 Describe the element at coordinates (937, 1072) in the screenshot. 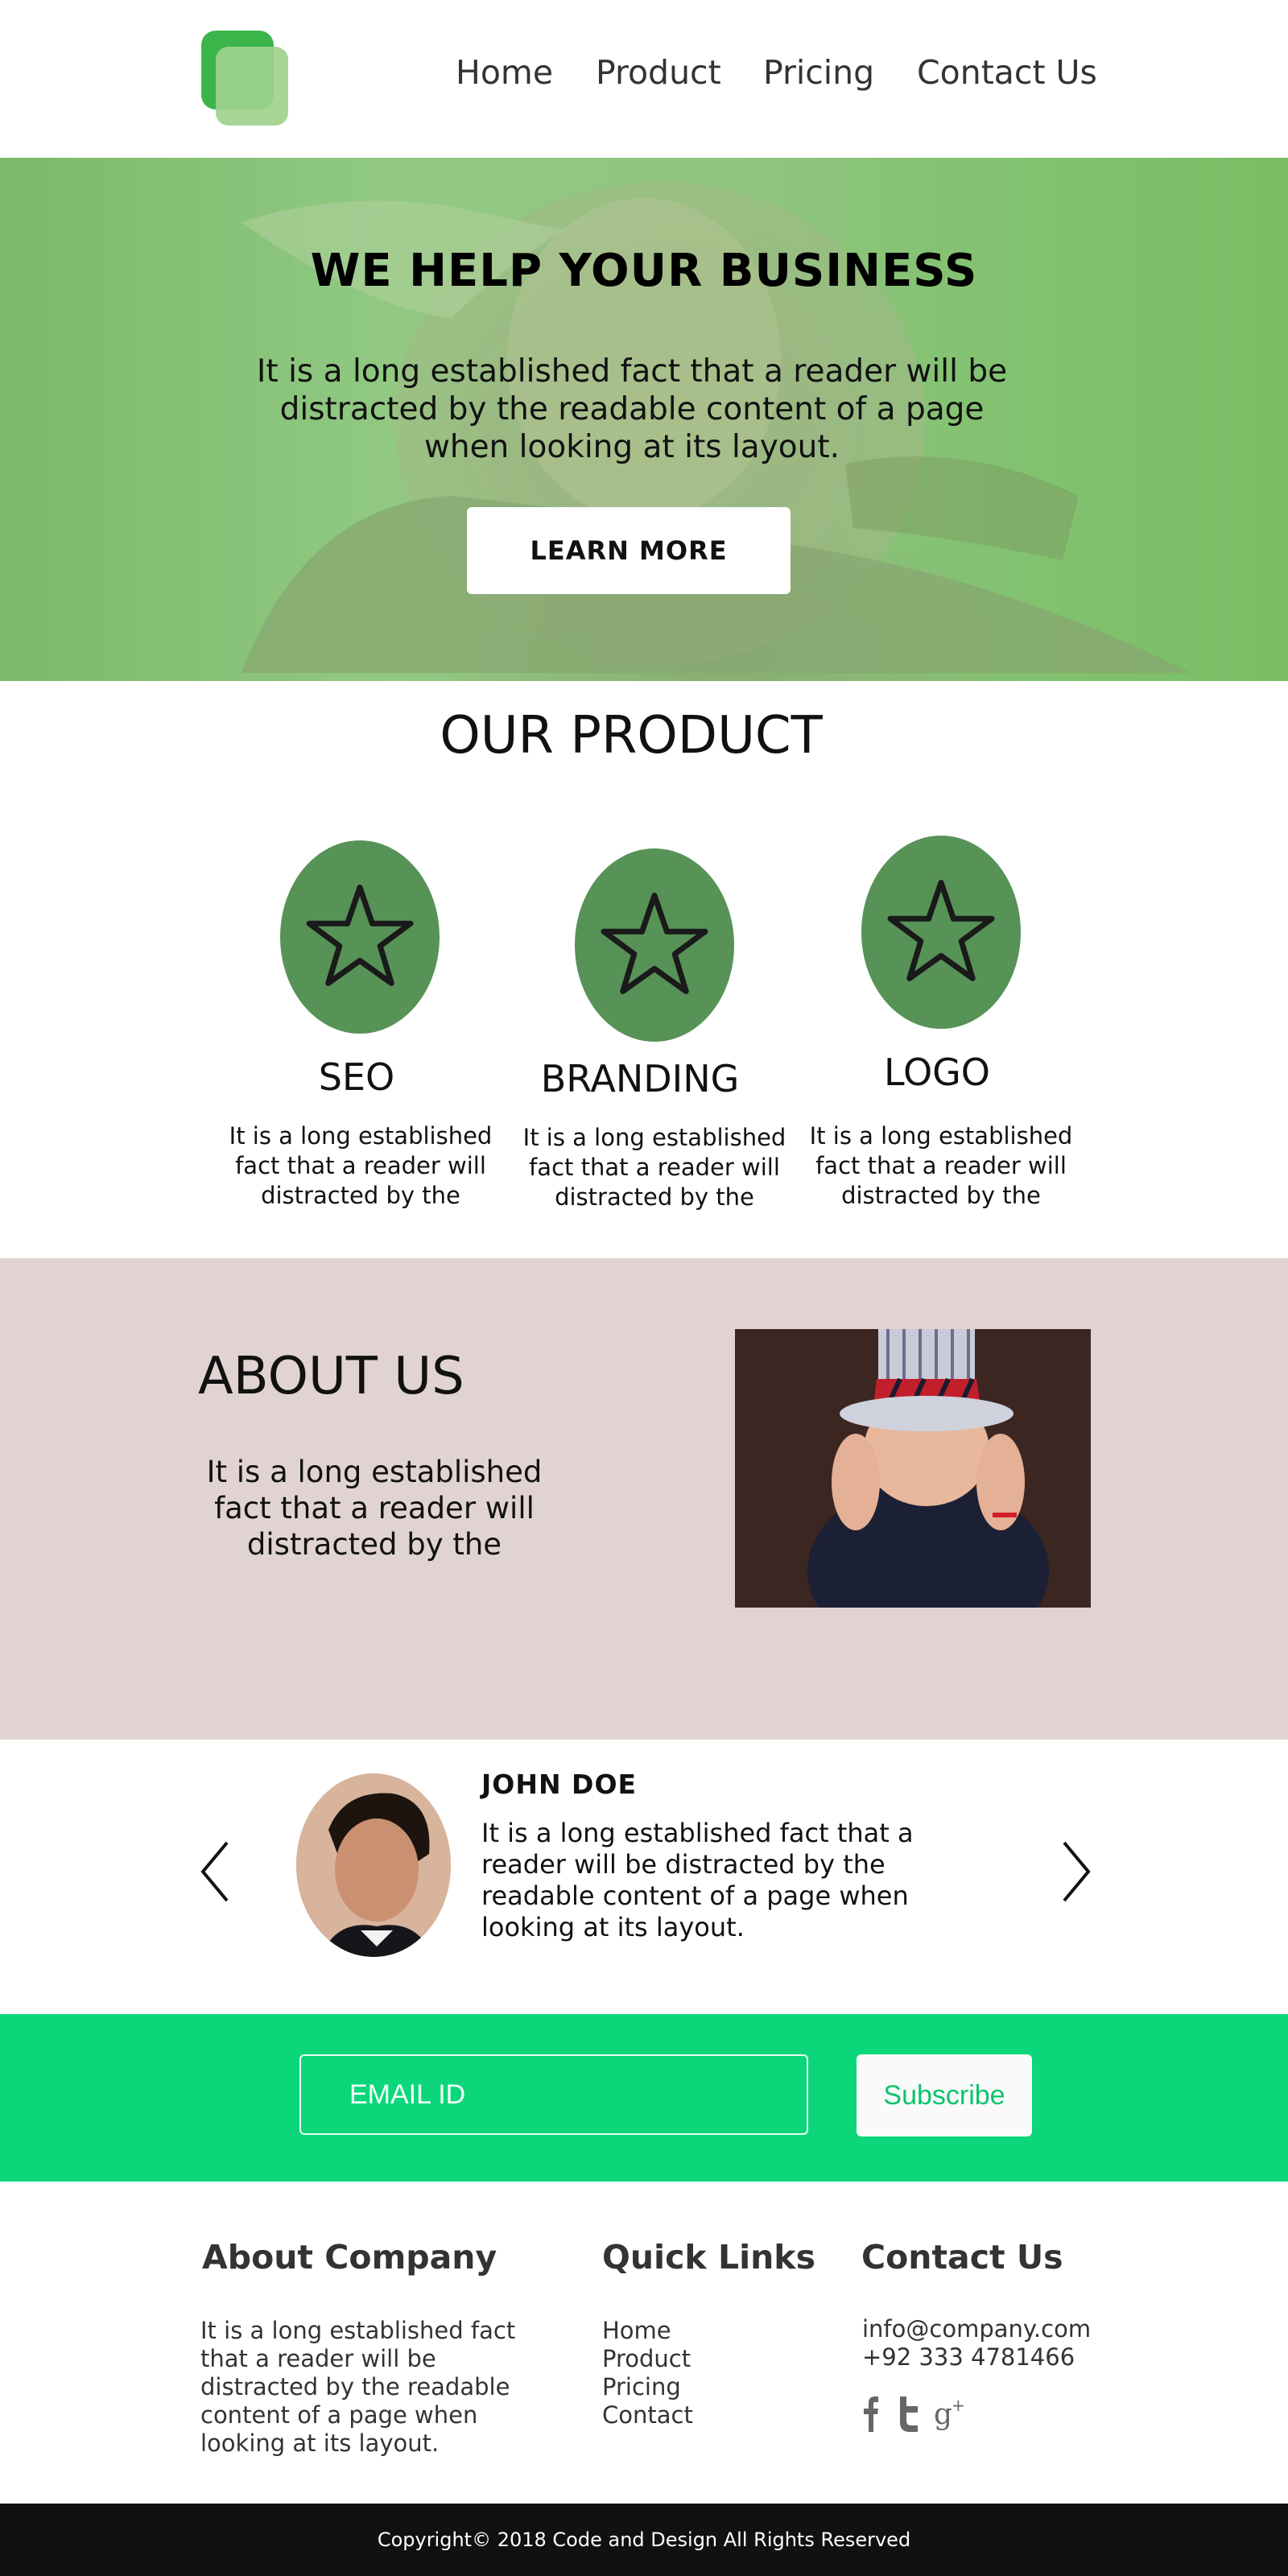

I see `product-name-logo: LOGO` at that location.